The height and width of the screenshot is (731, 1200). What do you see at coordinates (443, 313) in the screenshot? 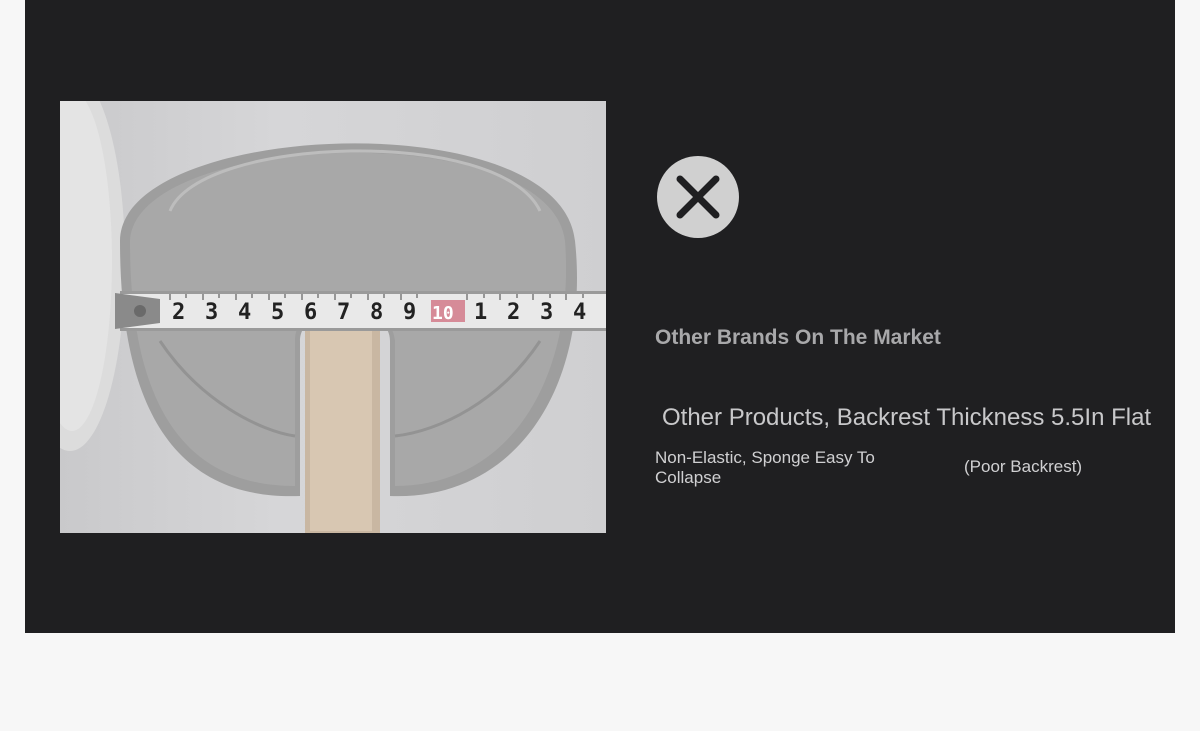
I see `tape-digit: 10` at bounding box center [443, 313].